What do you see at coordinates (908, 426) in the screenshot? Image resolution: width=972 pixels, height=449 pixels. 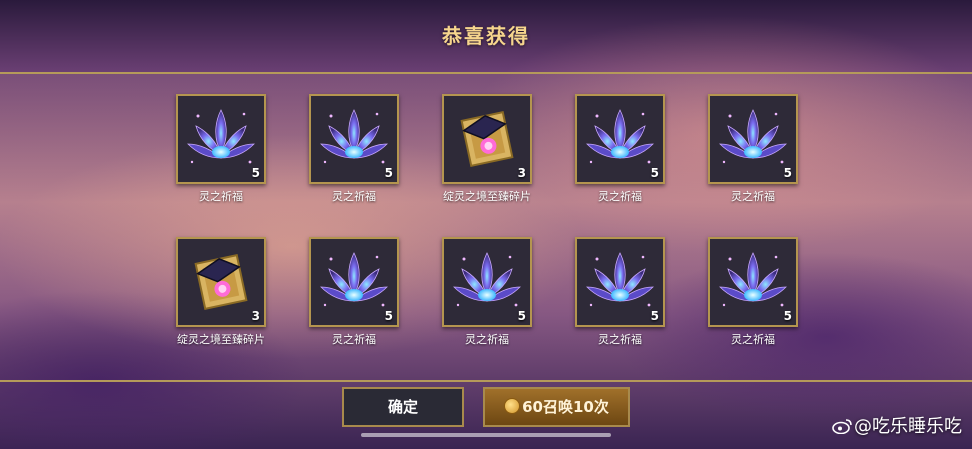 I see `watermark-text: @吃乐睡乐吃` at bounding box center [908, 426].